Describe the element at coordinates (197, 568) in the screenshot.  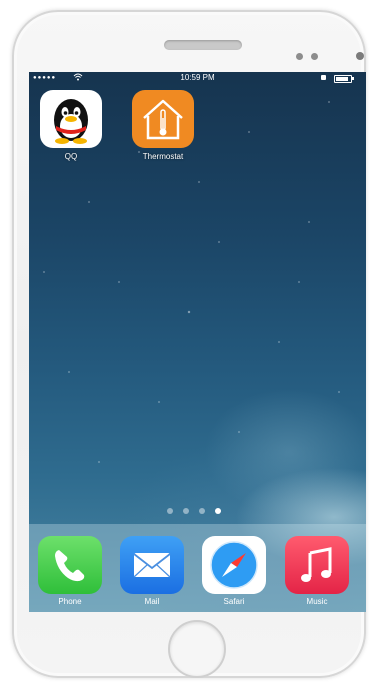
I see `dock: Phone Mail Safari Music` at that location.